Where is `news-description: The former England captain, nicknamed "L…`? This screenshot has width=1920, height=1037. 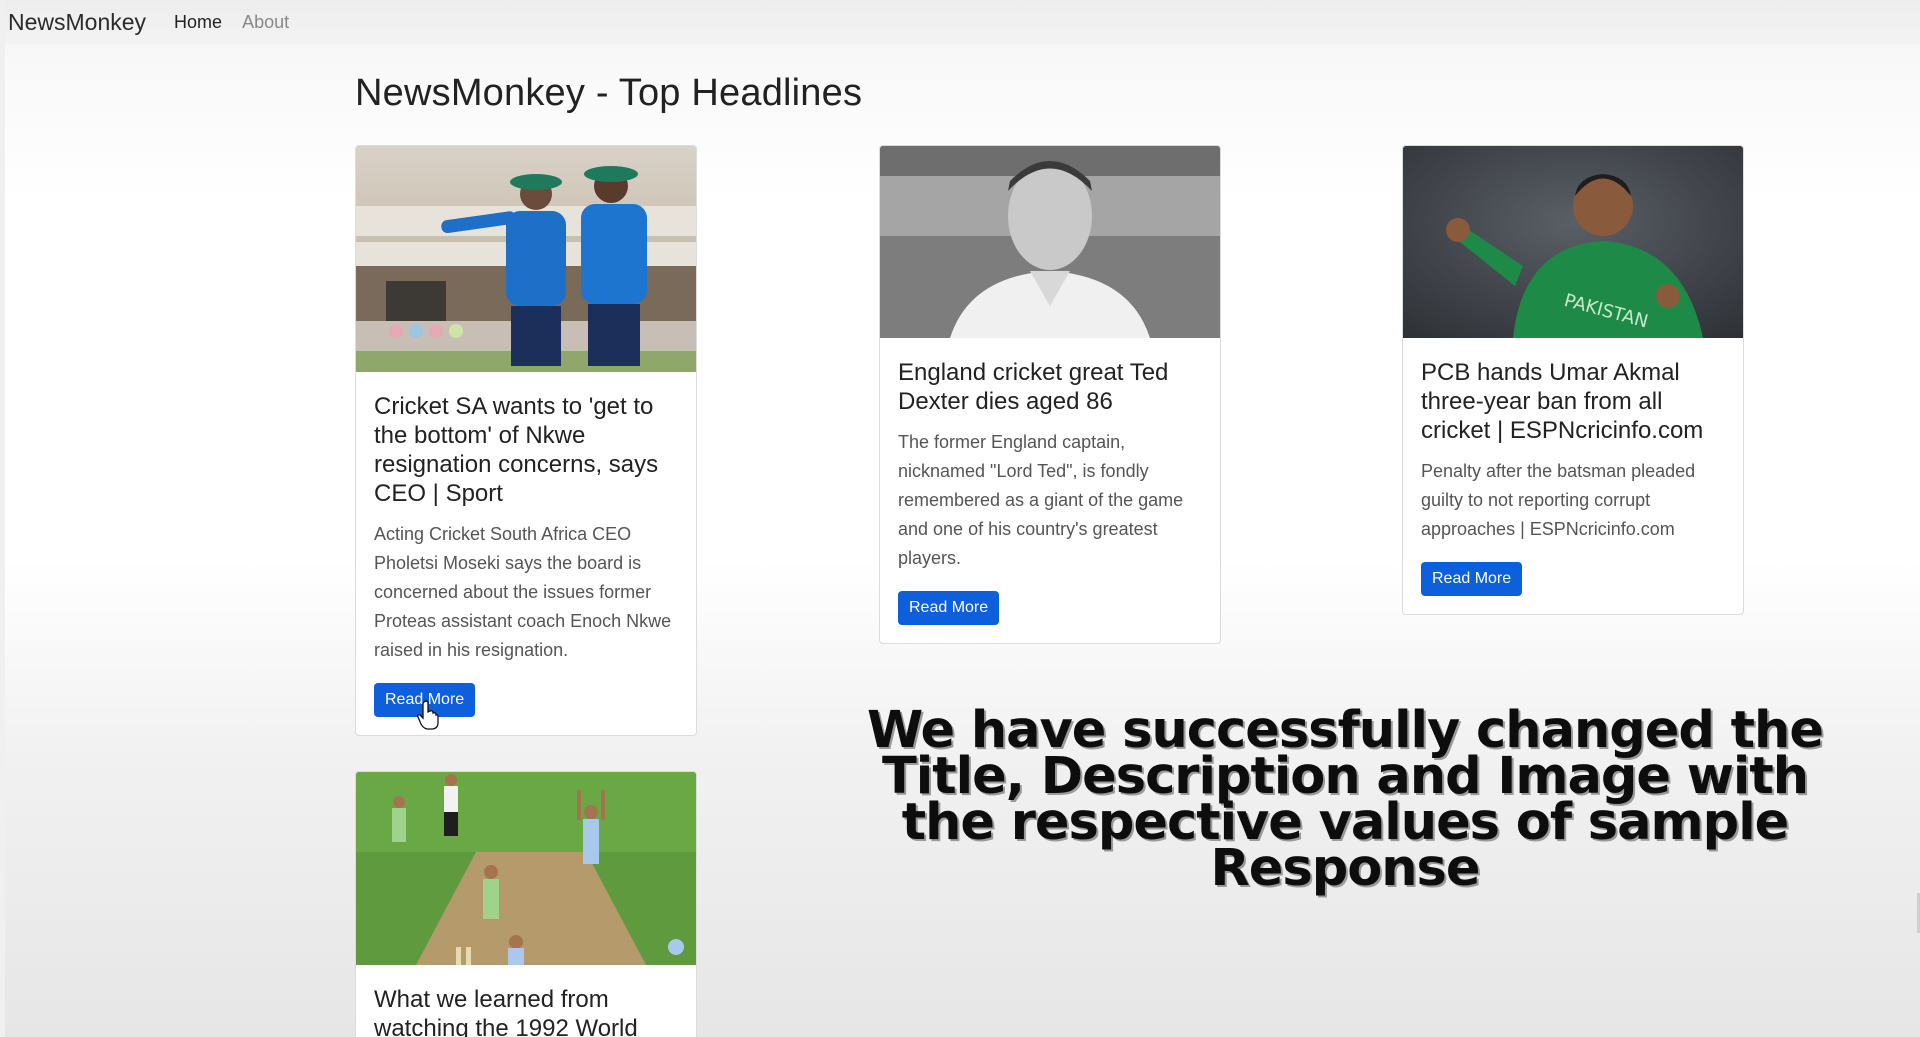 news-description: The former England captain, nicknamed "L… is located at coordinates (1041, 500).